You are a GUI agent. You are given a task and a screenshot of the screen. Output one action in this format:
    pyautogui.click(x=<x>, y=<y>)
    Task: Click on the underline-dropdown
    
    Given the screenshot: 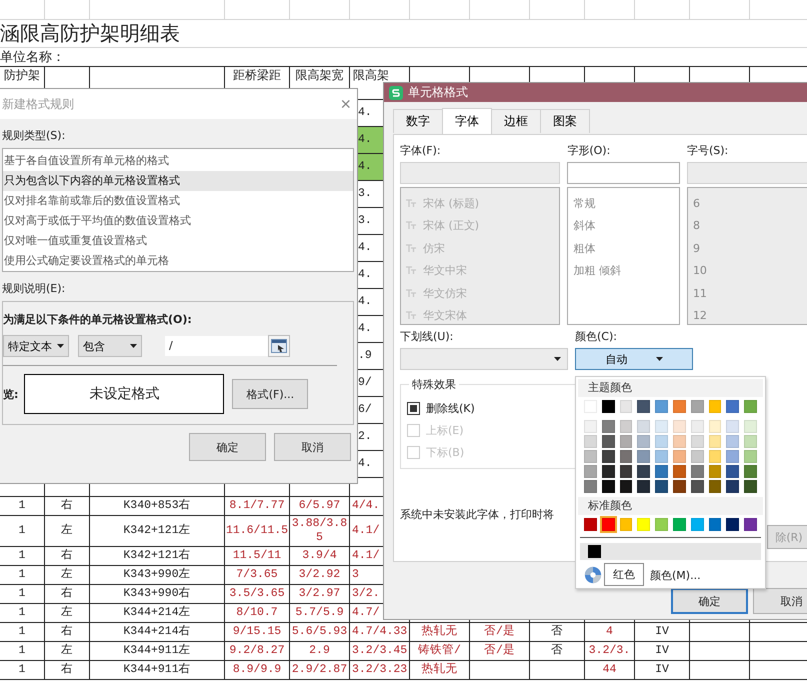 What is the action you would take?
    pyautogui.click(x=484, y=359)
    